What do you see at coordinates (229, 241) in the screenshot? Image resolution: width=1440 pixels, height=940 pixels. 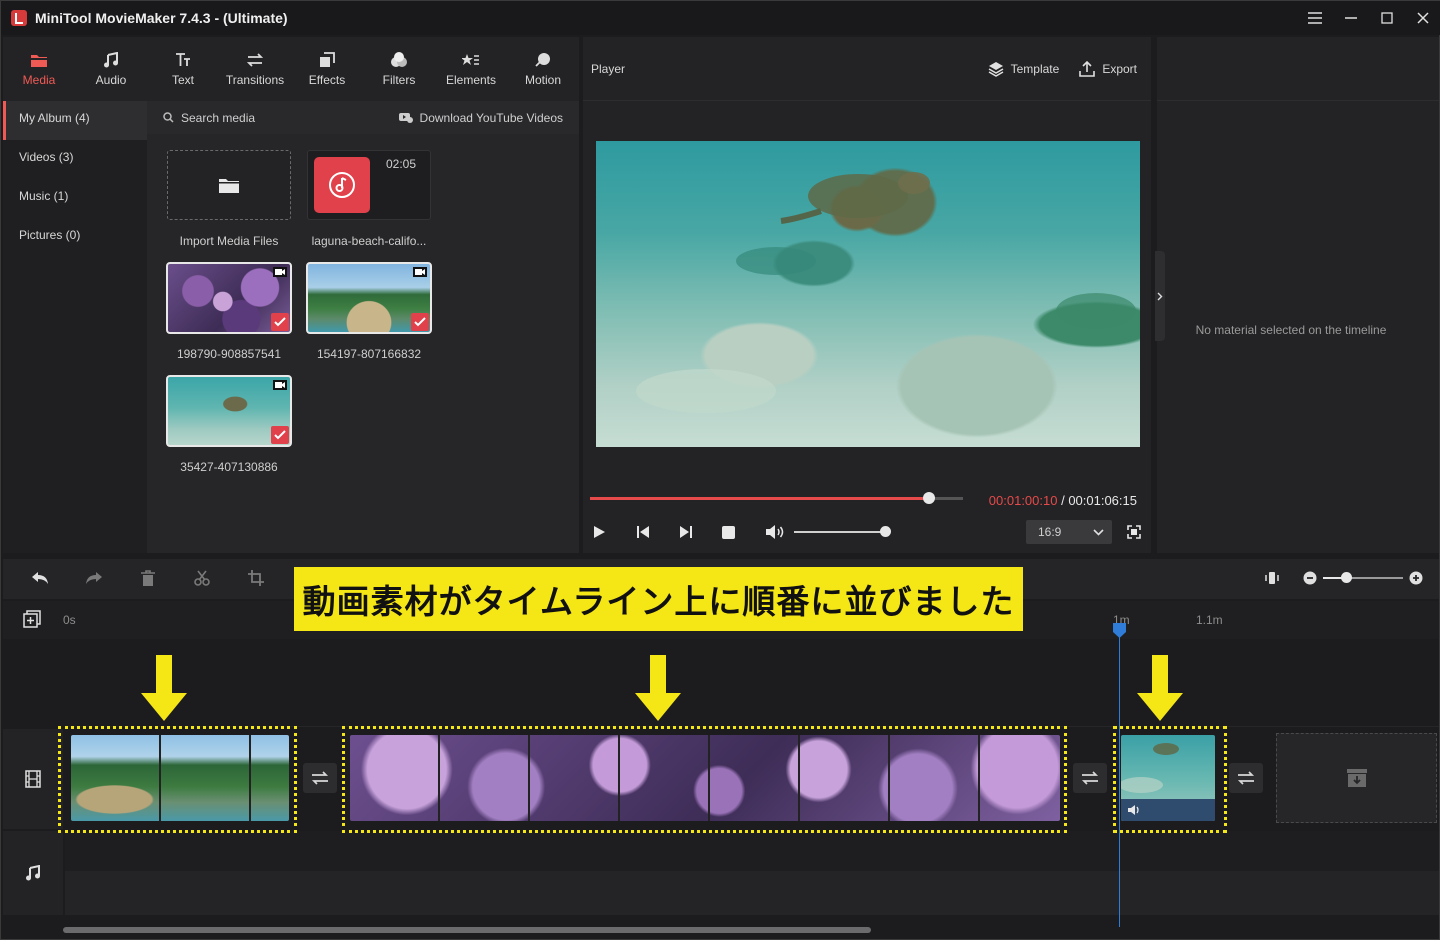 I see `tile-name: Import Media Files` at bounding box center [229, 241].